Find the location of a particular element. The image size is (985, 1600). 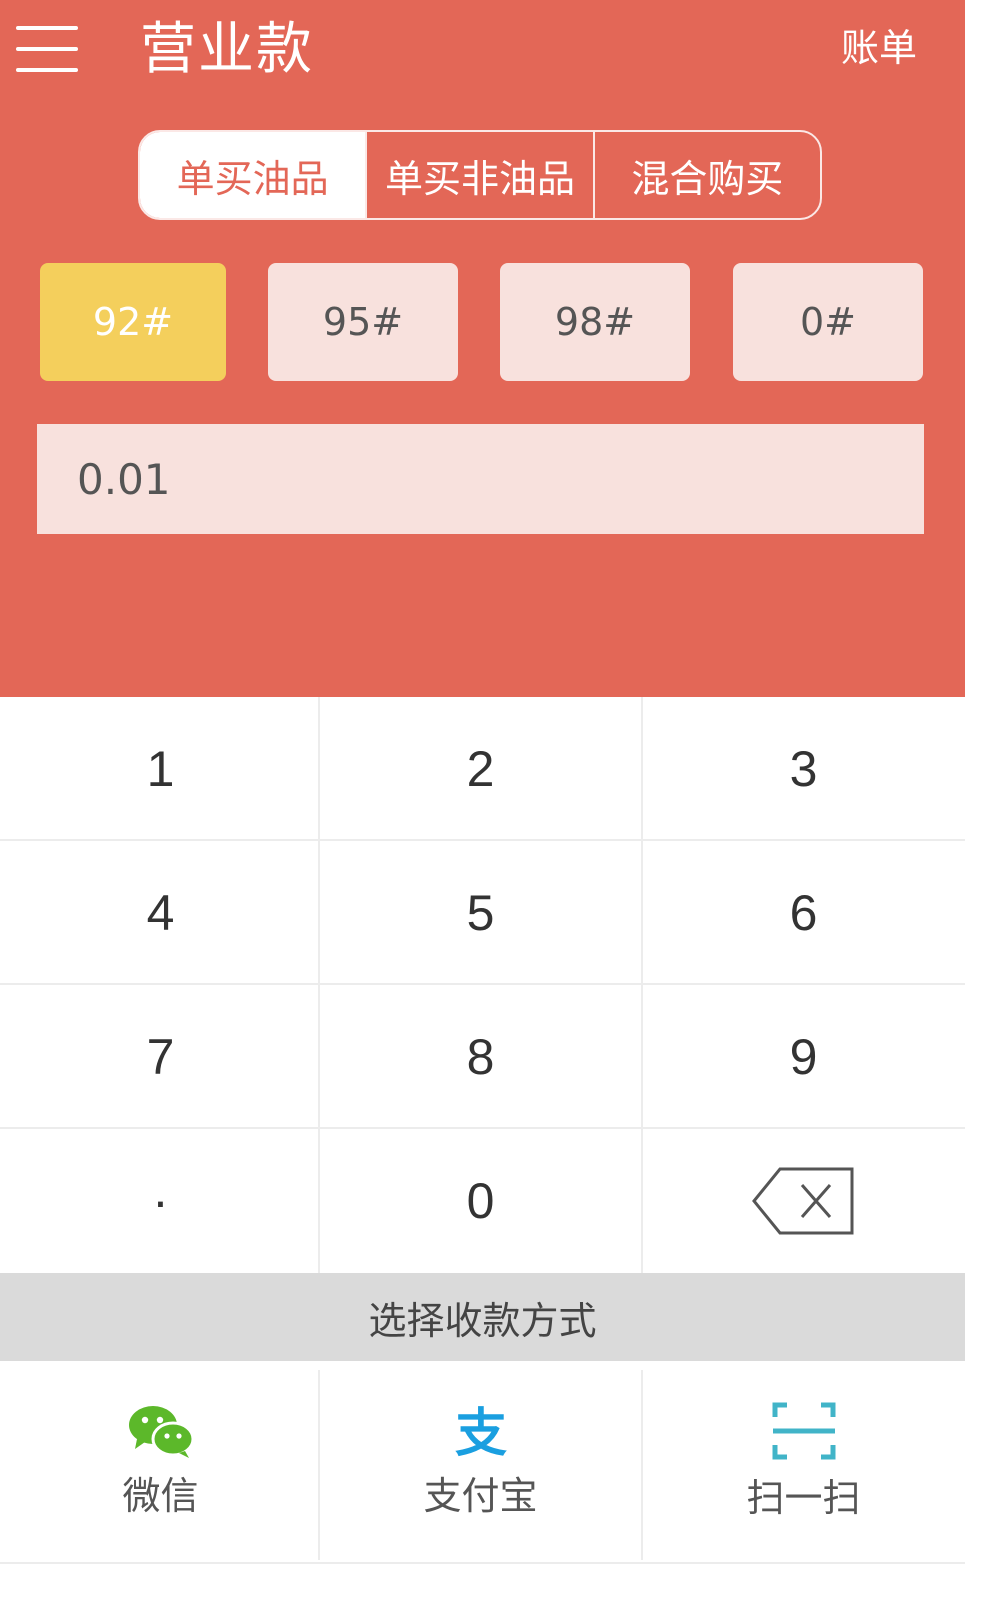

key-6: 6 is located at coordinates (803, 912).